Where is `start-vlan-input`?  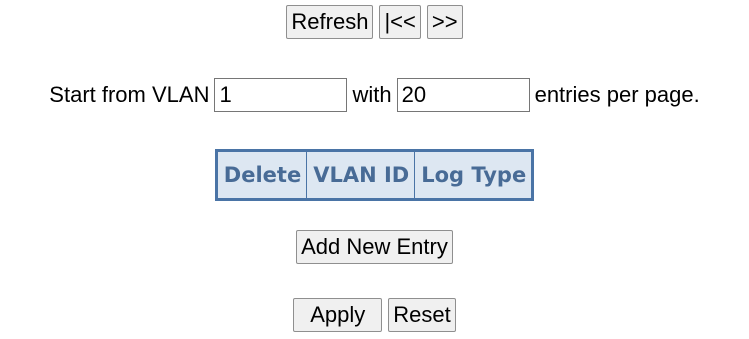
start-vlan-input is located at coordinates (281, 95).